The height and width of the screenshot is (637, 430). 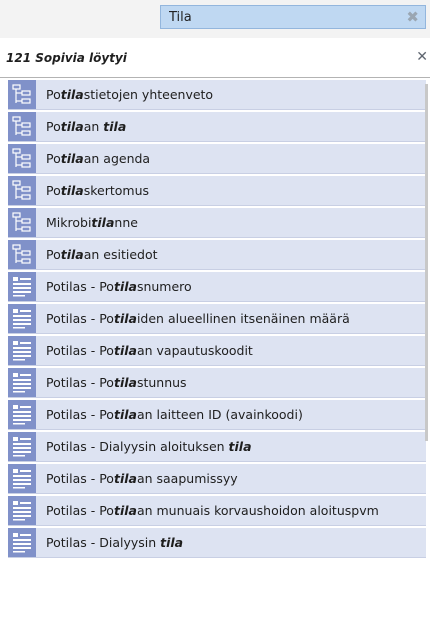 I want to click on list-item: Potilas - Dialyysin tila, so click(x=217, y=543).